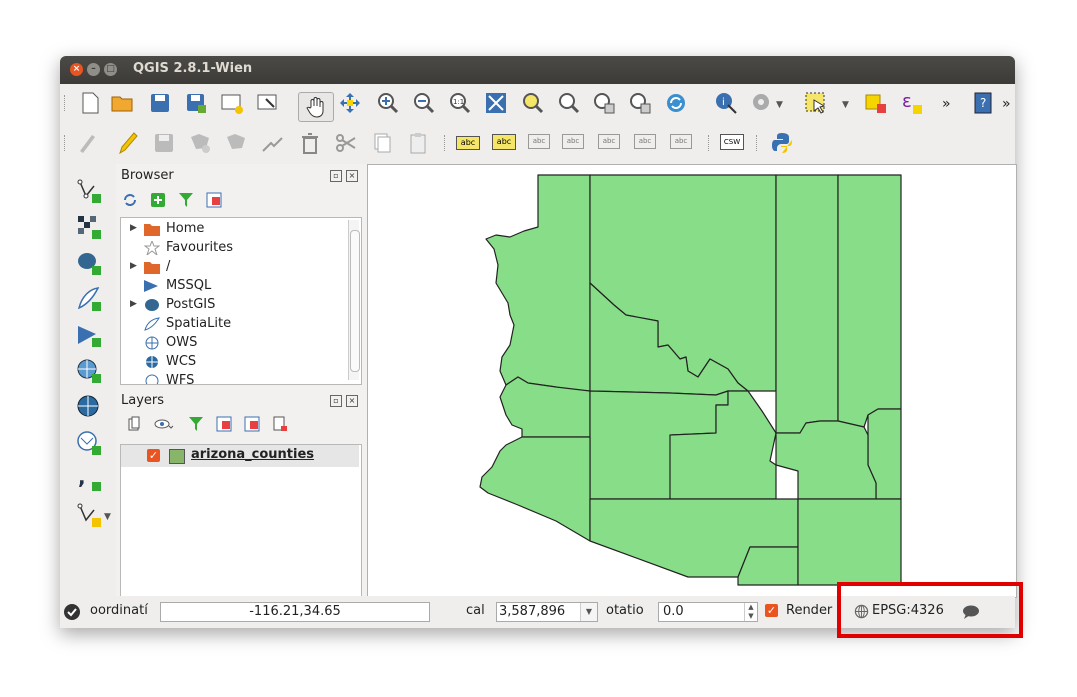 Image resolution: width=1077 pixels, height=697 pixels. I want to click on layers-float-button: ▫, so click(336, 401).